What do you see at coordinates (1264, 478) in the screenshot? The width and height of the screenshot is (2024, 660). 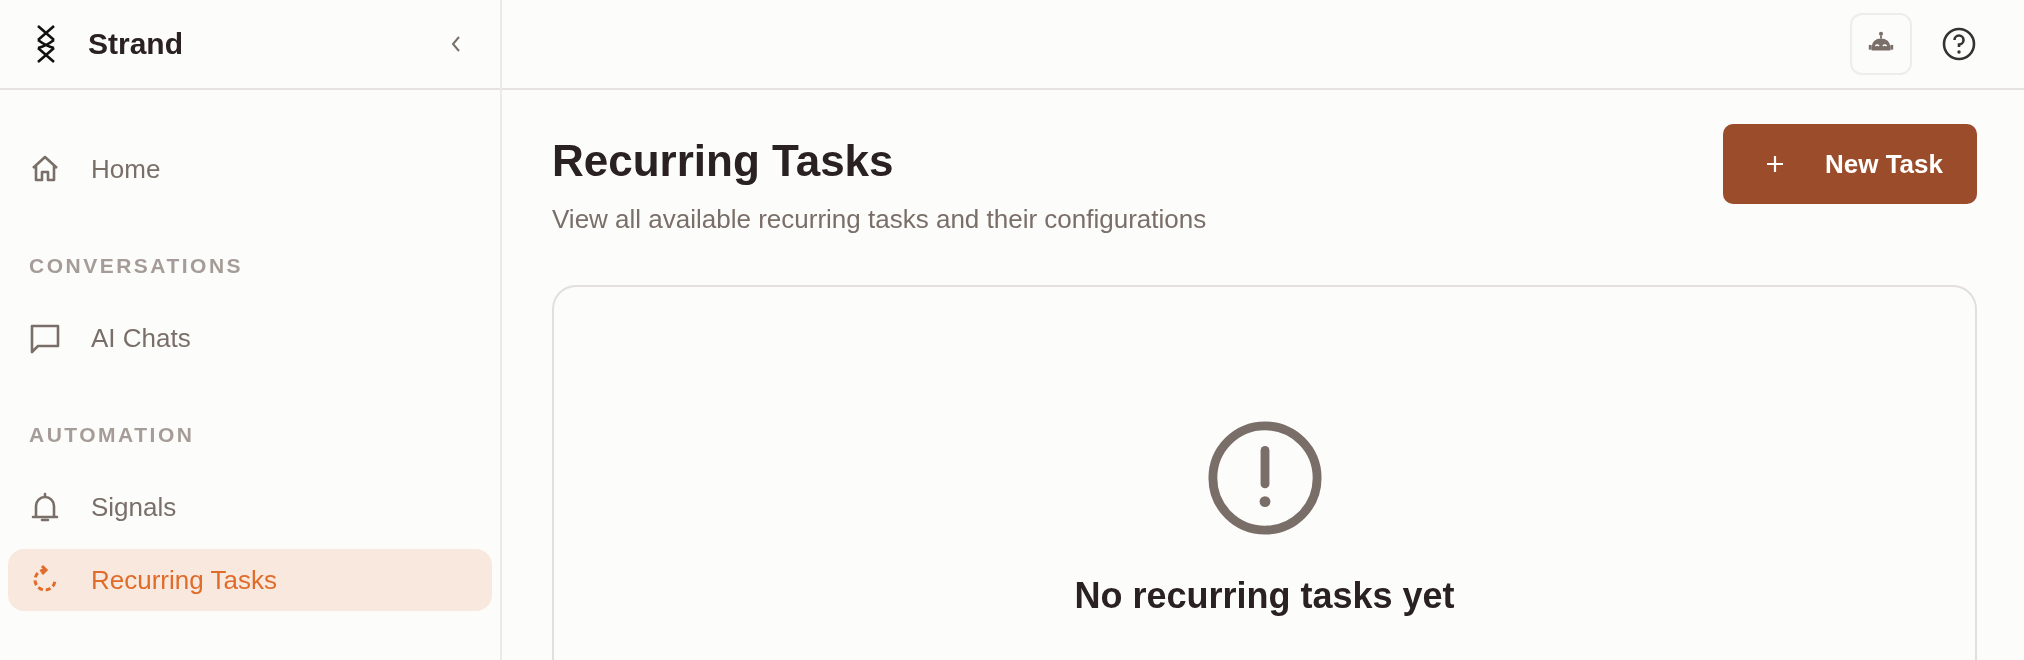 I see `exclamation-circle-icon` at bounding box center [1264, 478].